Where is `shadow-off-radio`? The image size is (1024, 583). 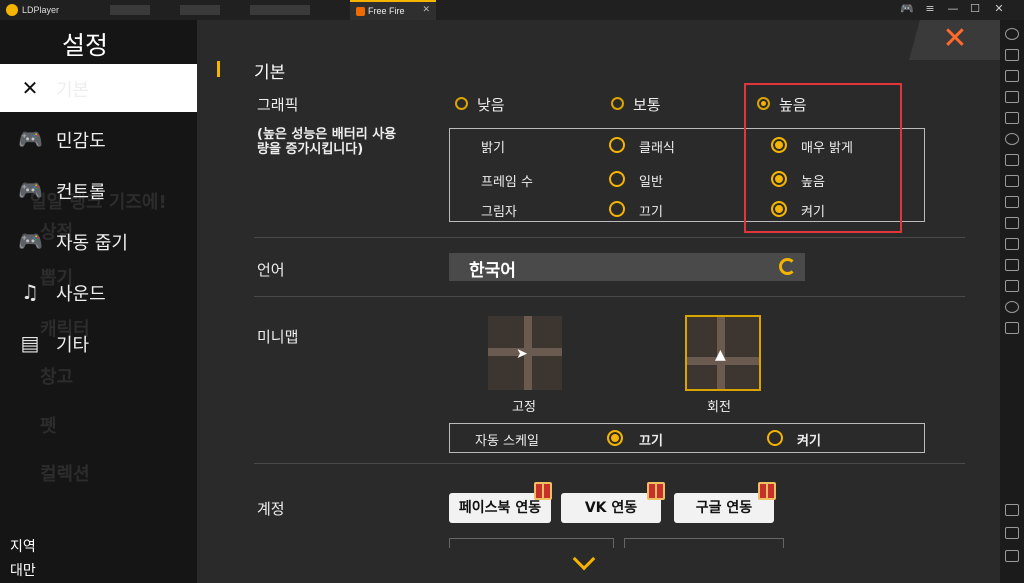
shadow-off-radio is located at coordinates (617, 209).